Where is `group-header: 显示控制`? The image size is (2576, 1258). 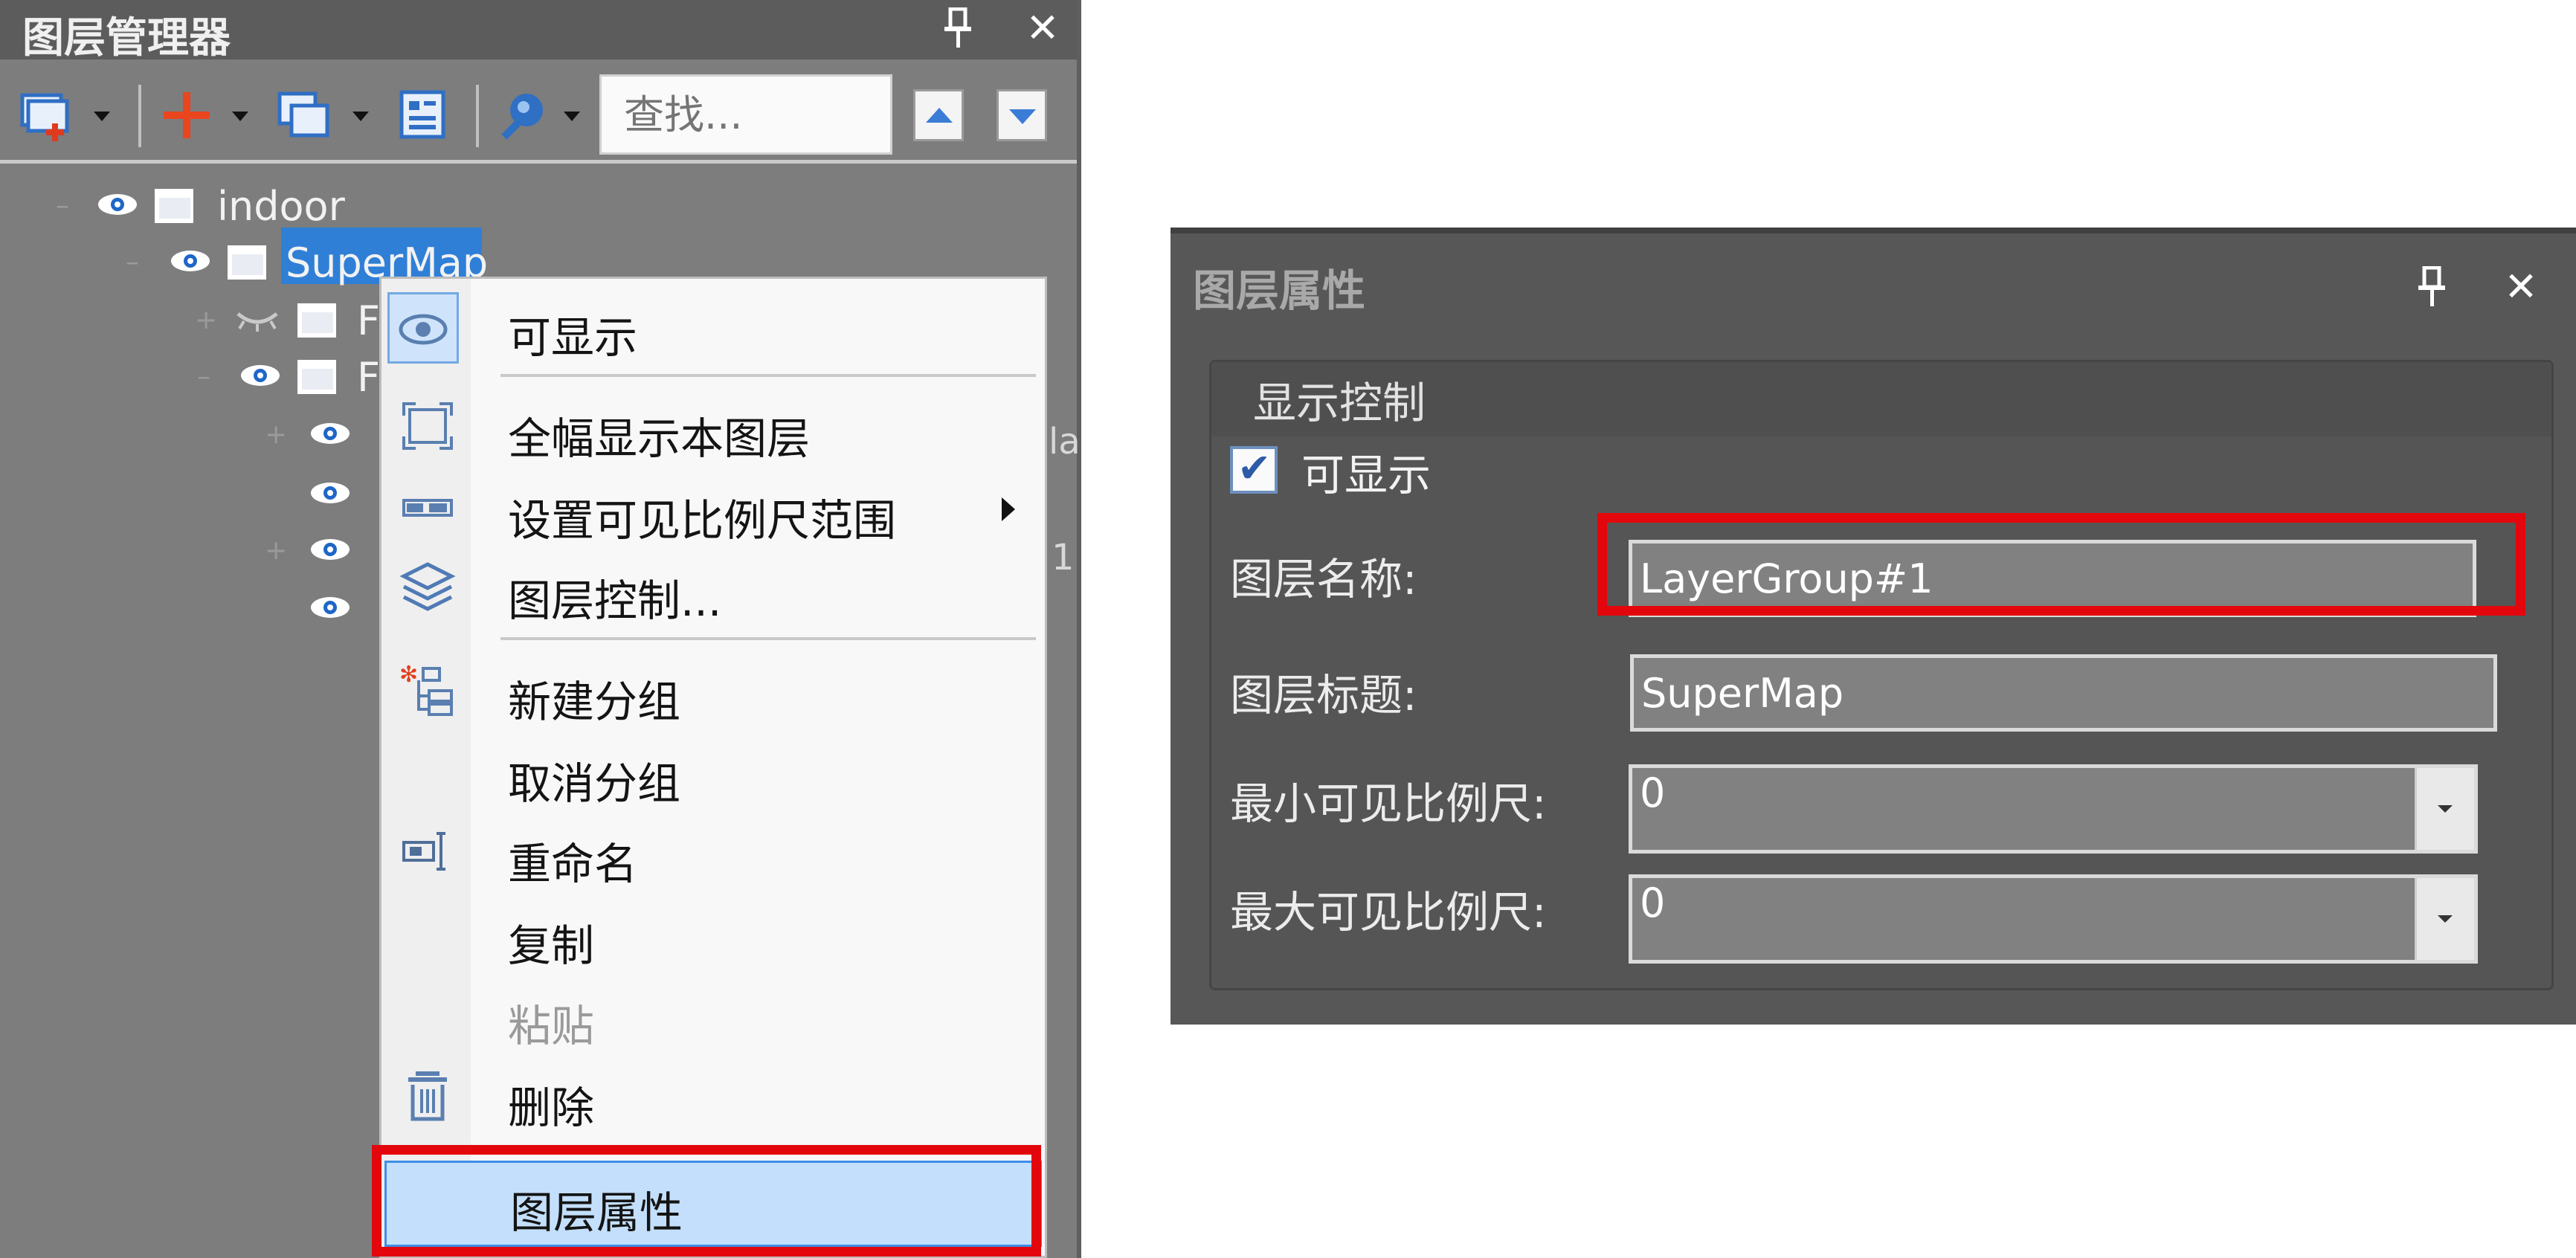
group-header: 显示控制 is located at coordinates (1881, 399).